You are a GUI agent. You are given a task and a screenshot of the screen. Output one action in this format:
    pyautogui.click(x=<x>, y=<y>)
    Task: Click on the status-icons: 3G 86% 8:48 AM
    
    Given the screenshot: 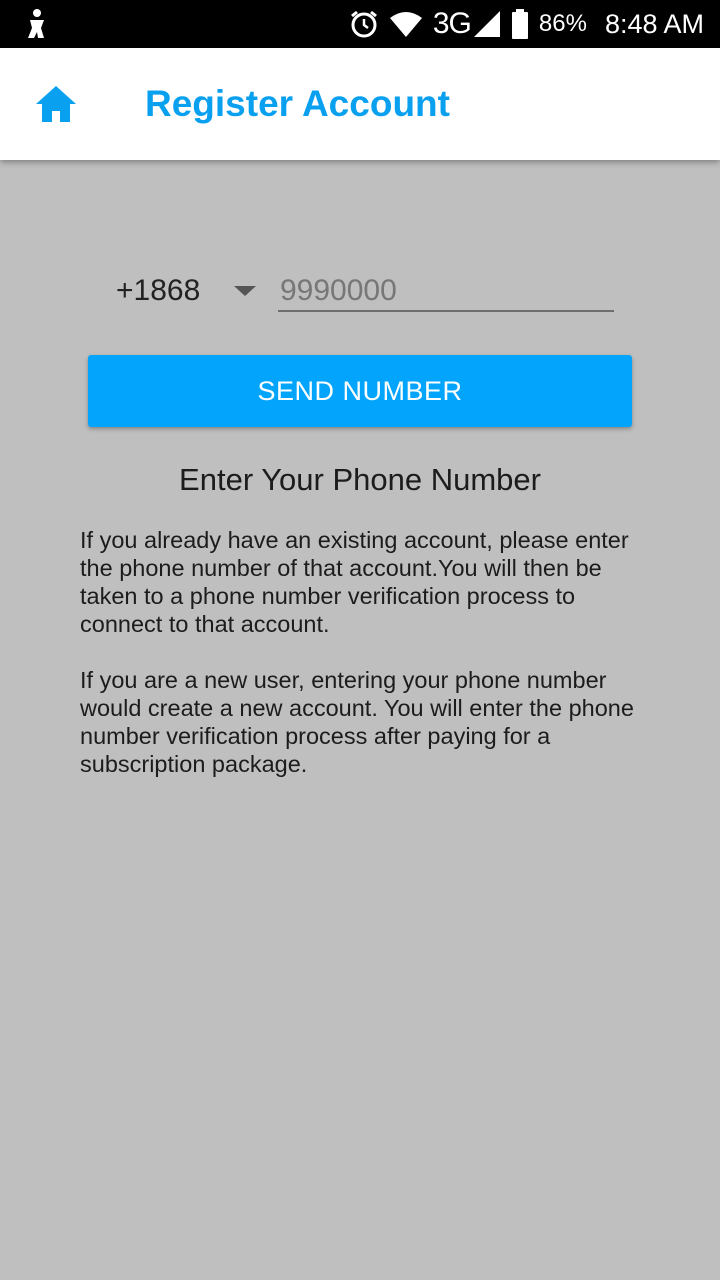 What is the action you would take?
    pyautogui.click(x=521, y=24)
    